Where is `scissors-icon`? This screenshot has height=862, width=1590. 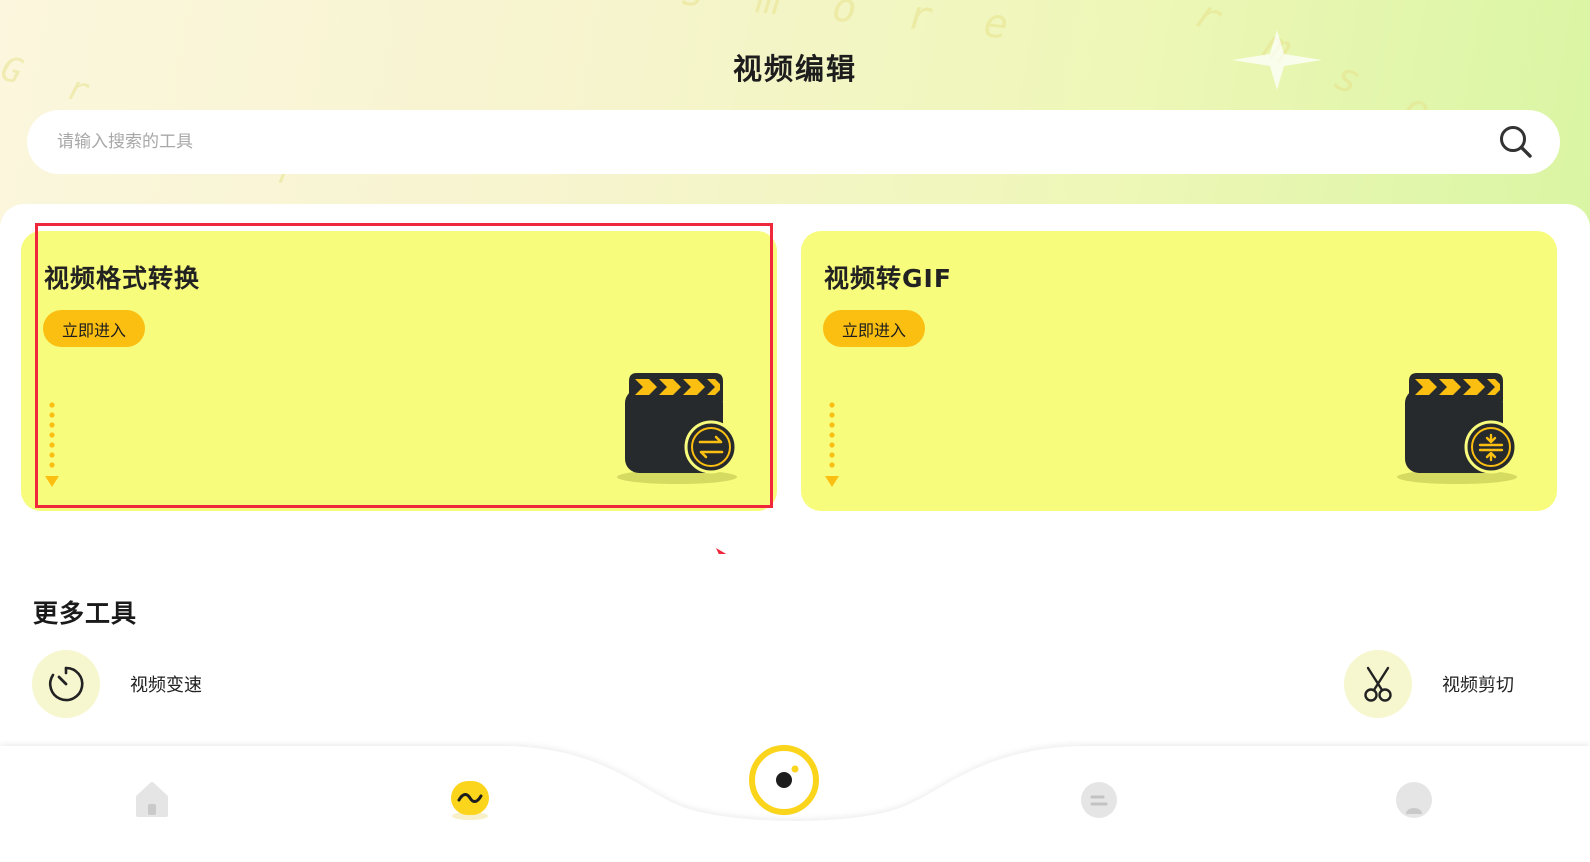 scissors-icon is located at coordinates (1378, 684).